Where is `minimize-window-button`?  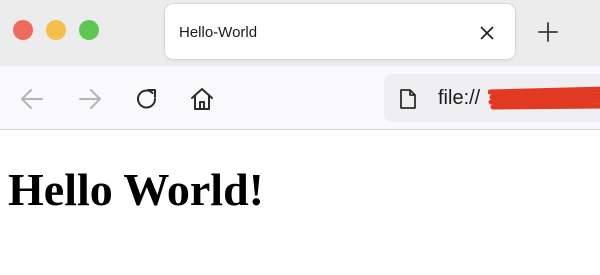 minimize-window-button is located at coordinates (56, 30).